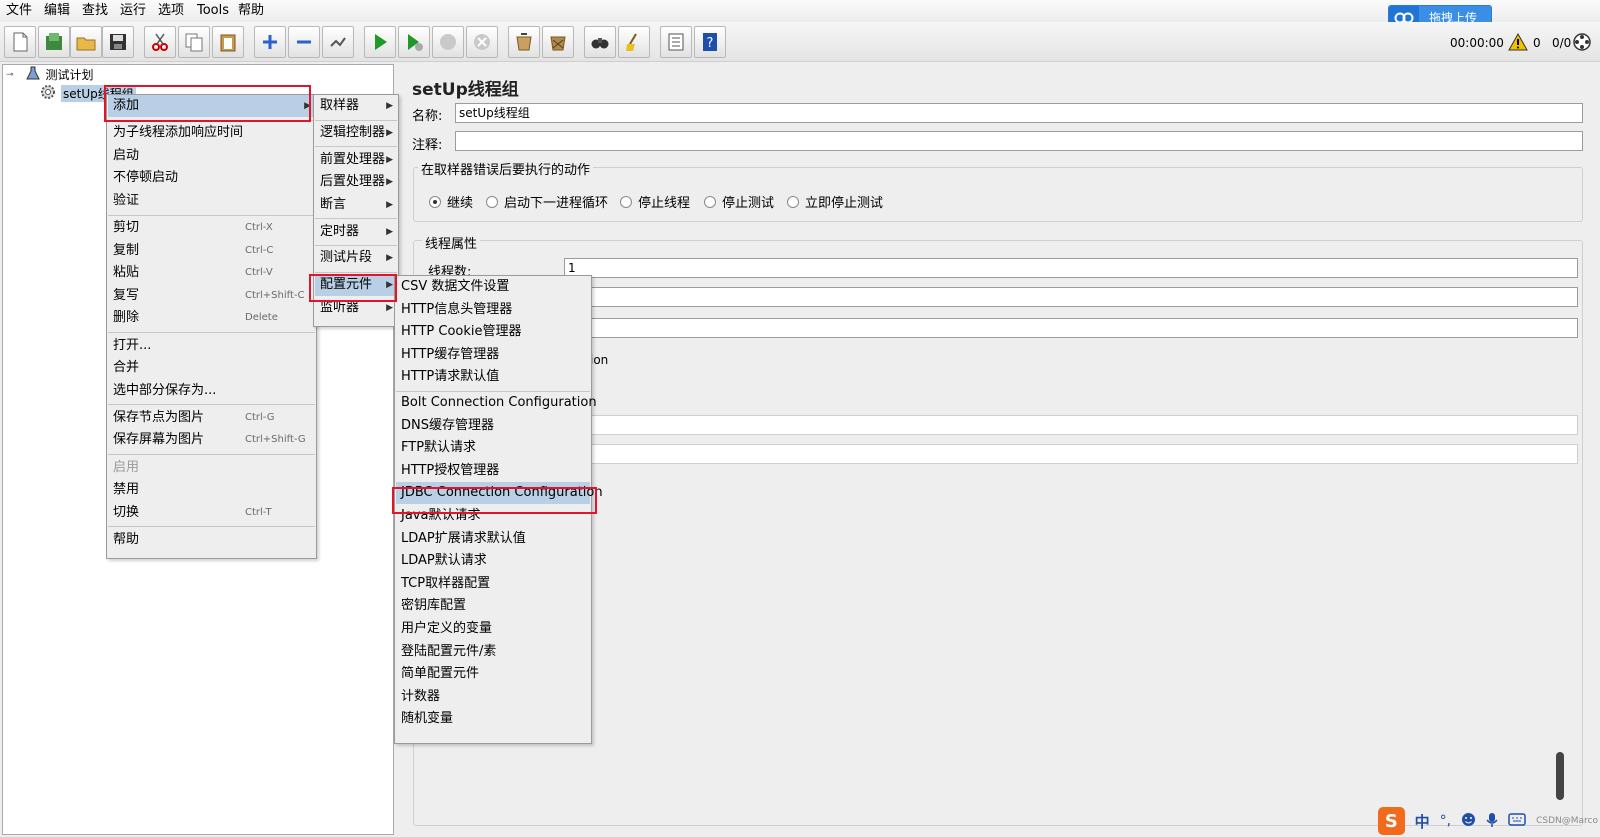  Describe the element at coordinates (739, 201) in the screenshot. I see `radio-stop-test: 停止测试` at that location.